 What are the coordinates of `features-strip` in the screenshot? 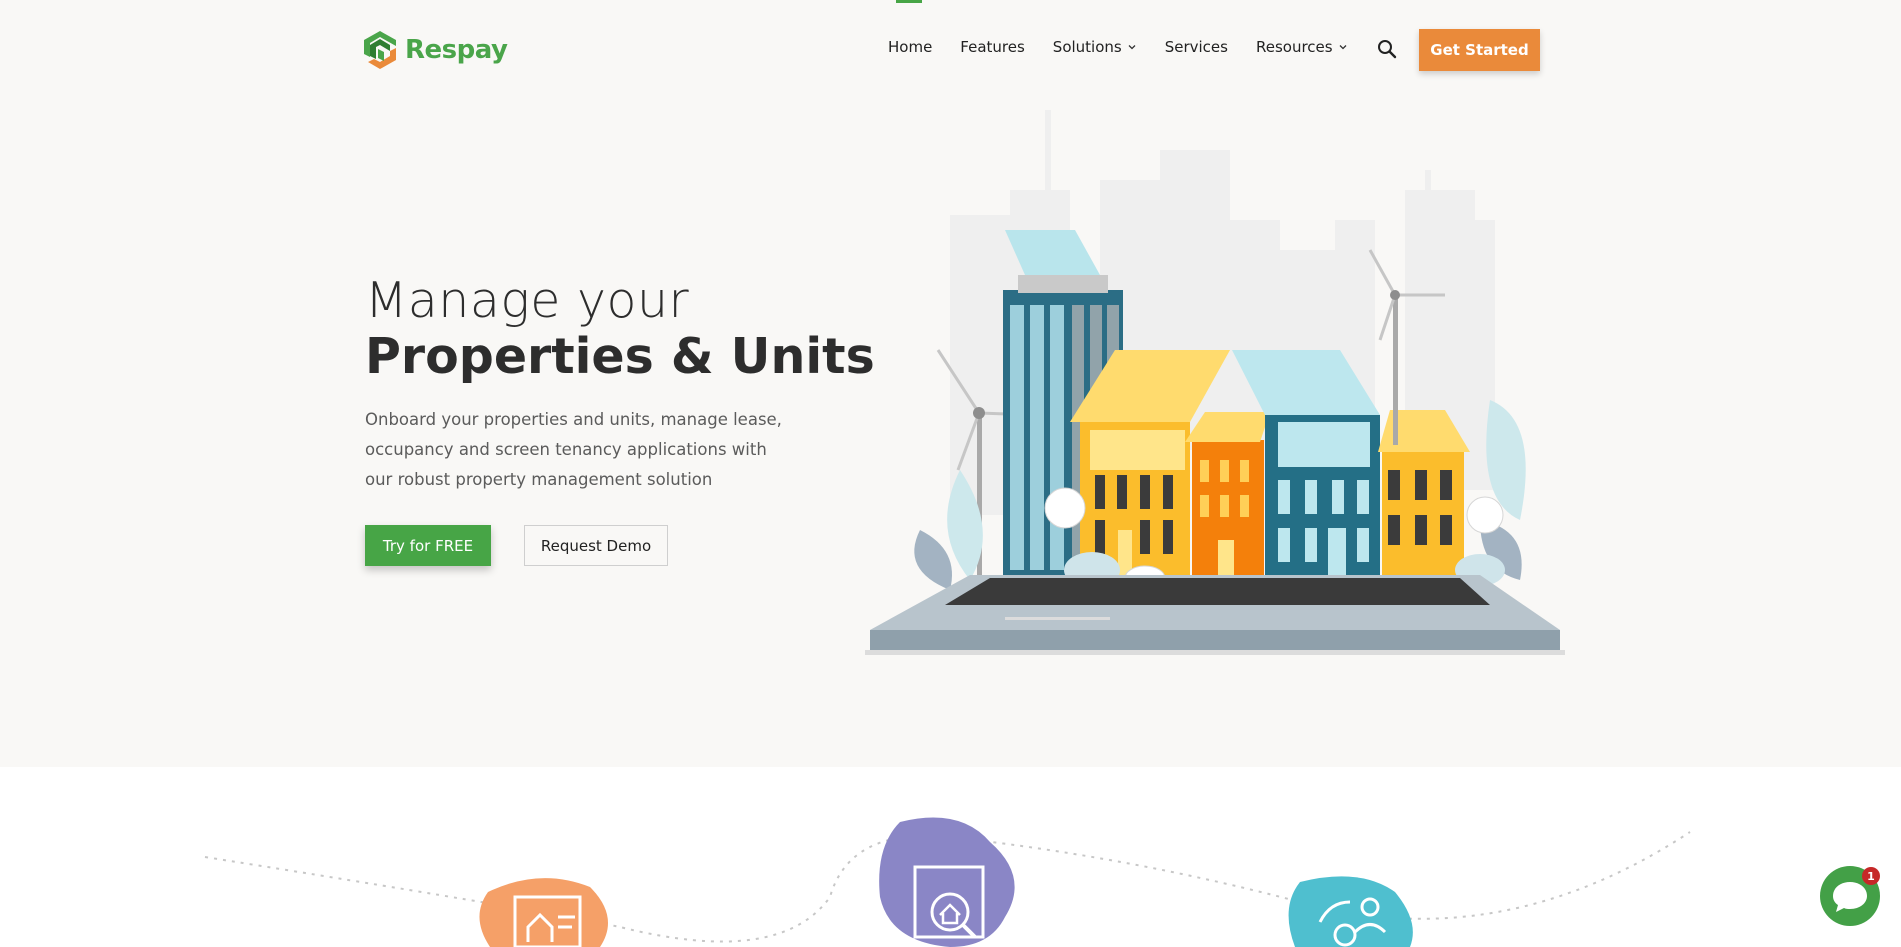 It's located at (947, 882).